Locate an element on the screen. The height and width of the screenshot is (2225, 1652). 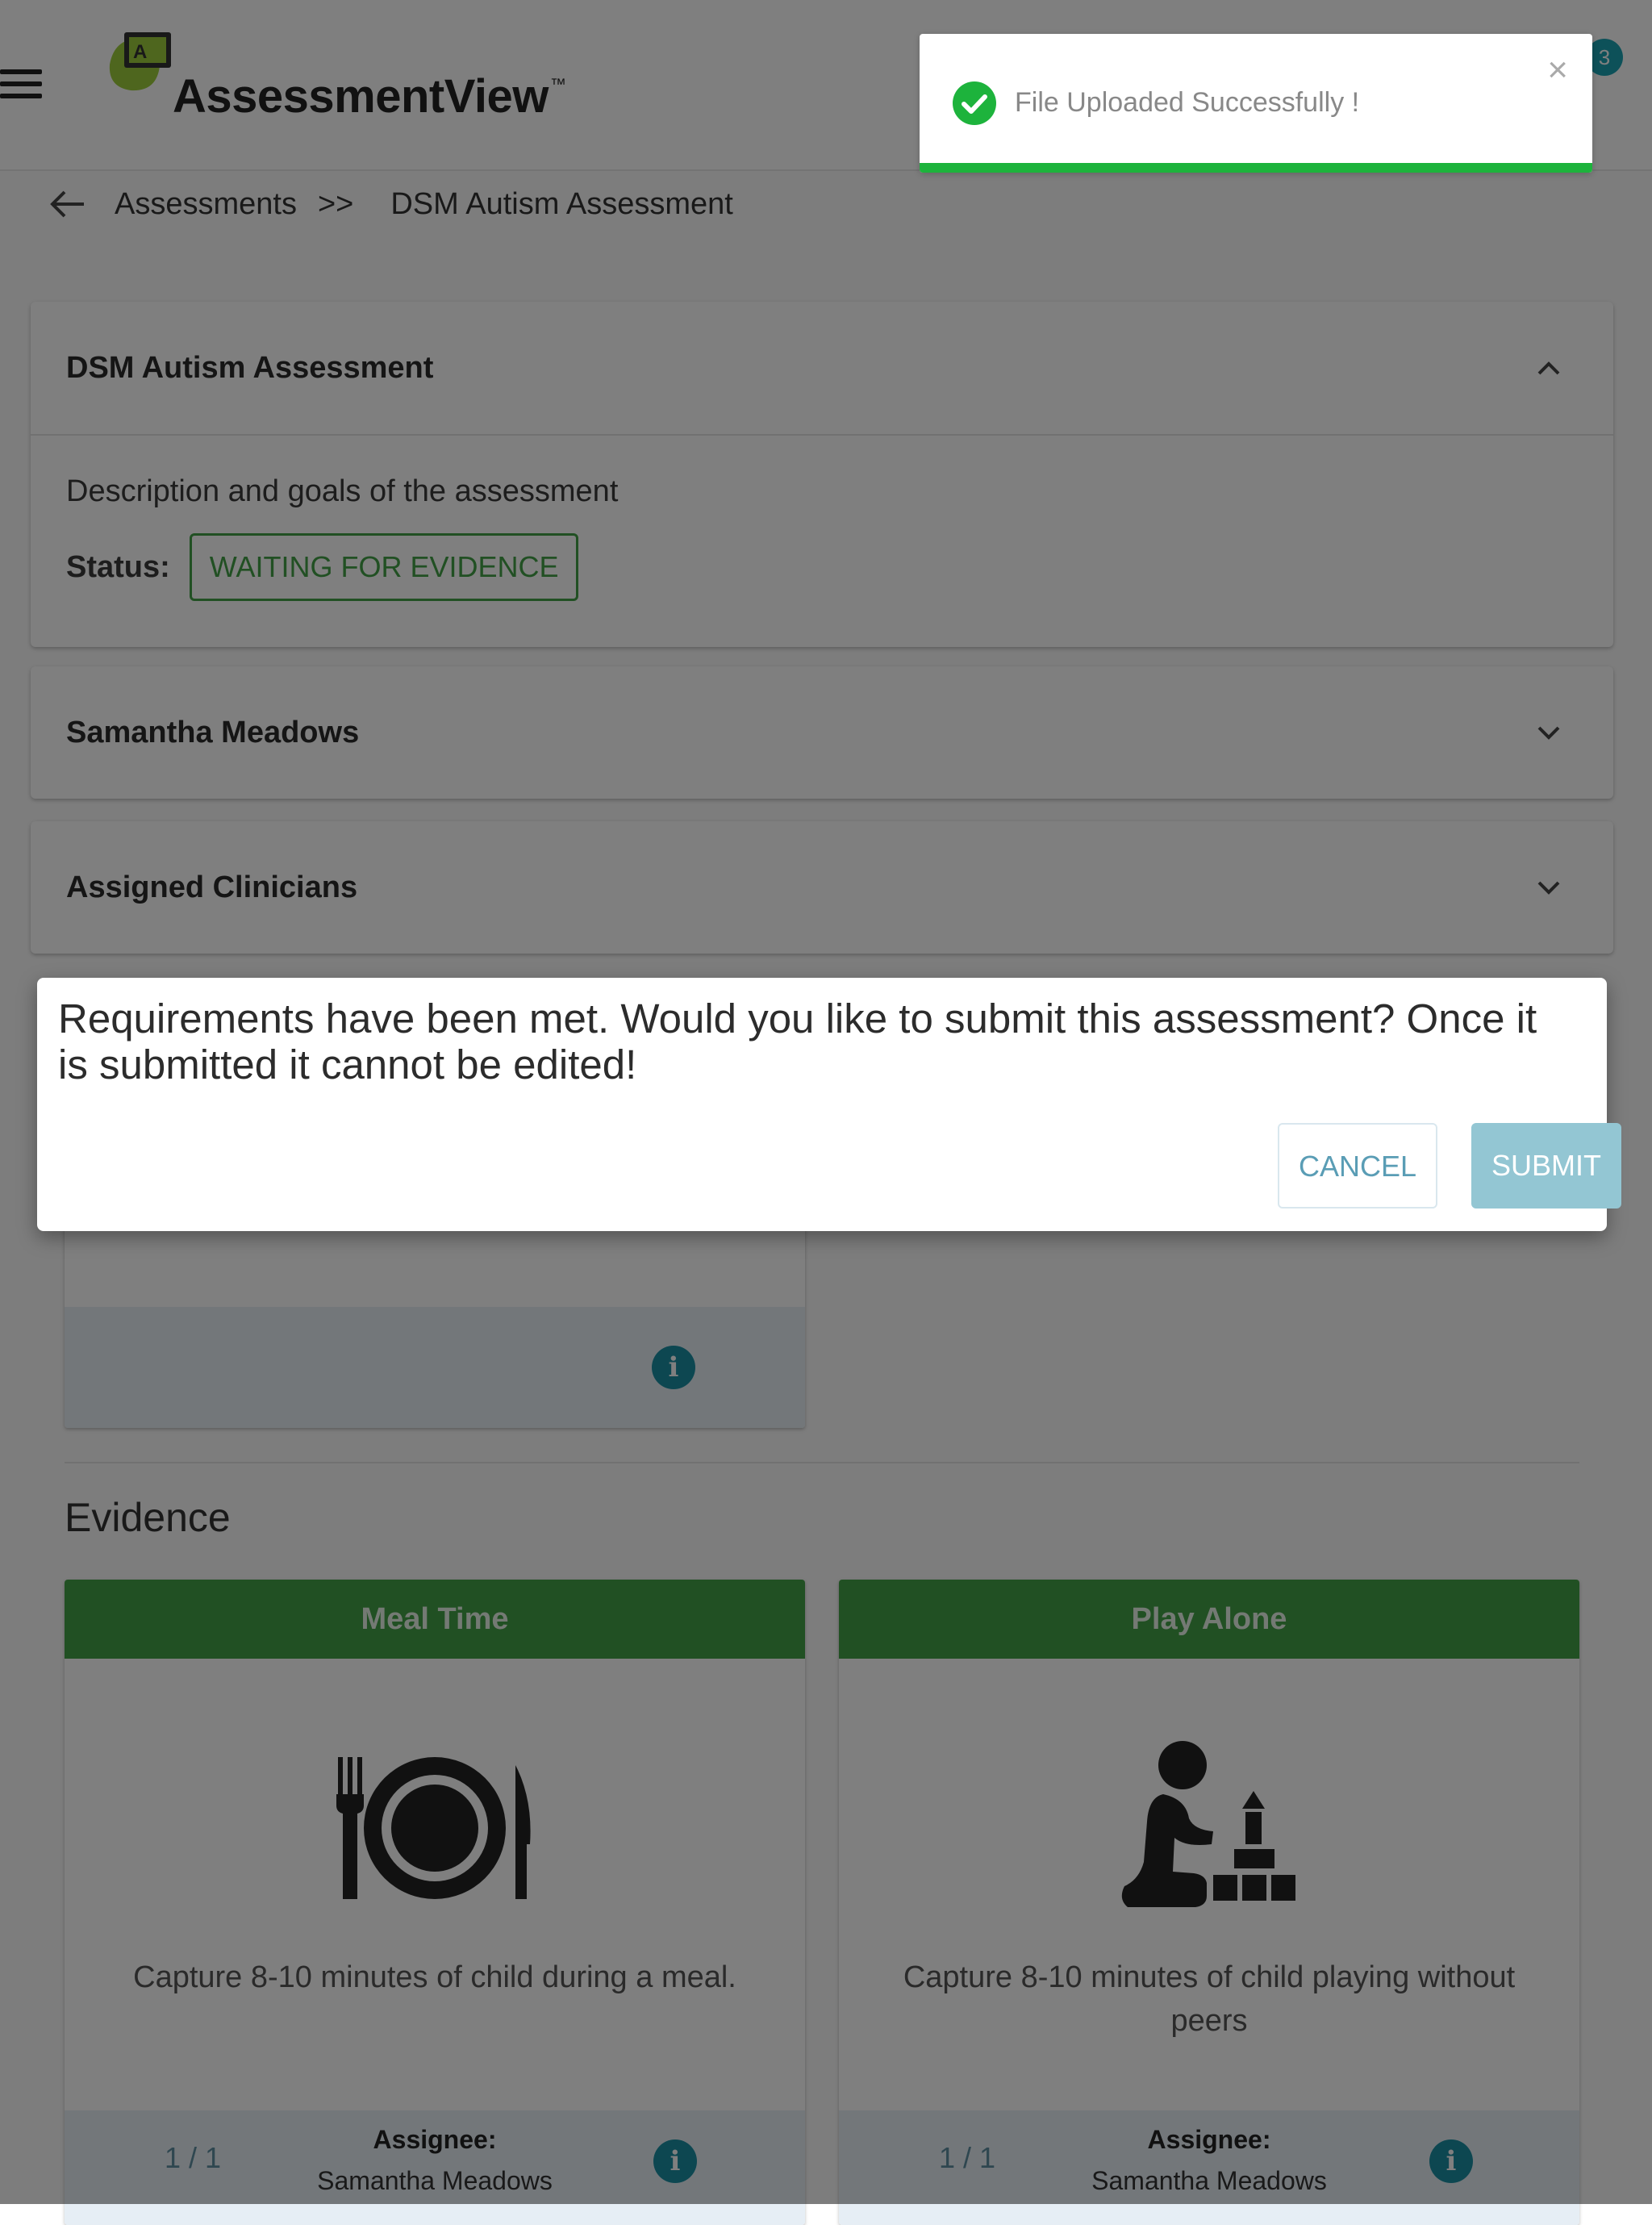
submit-button: SUBMIT is located at coordinates (1546, 1166).